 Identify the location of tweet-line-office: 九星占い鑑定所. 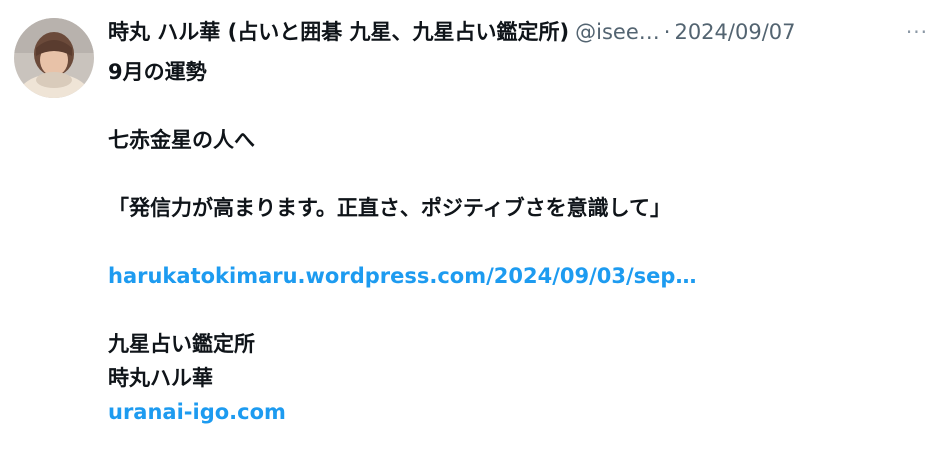
(181, 344).